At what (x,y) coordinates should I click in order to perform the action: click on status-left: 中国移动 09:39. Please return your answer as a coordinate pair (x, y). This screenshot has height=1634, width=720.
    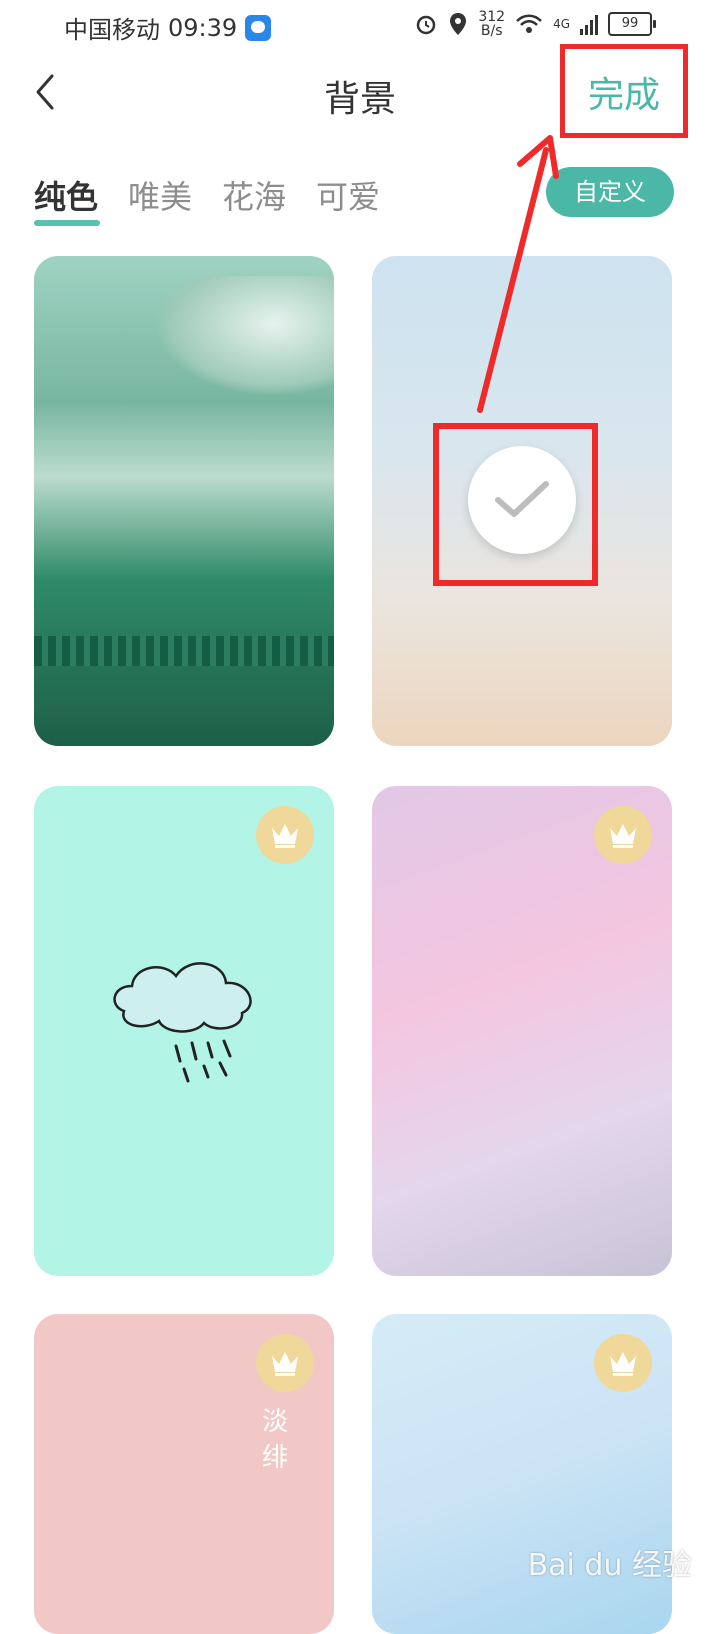
    Looking at the image, I should click on (168, 27).